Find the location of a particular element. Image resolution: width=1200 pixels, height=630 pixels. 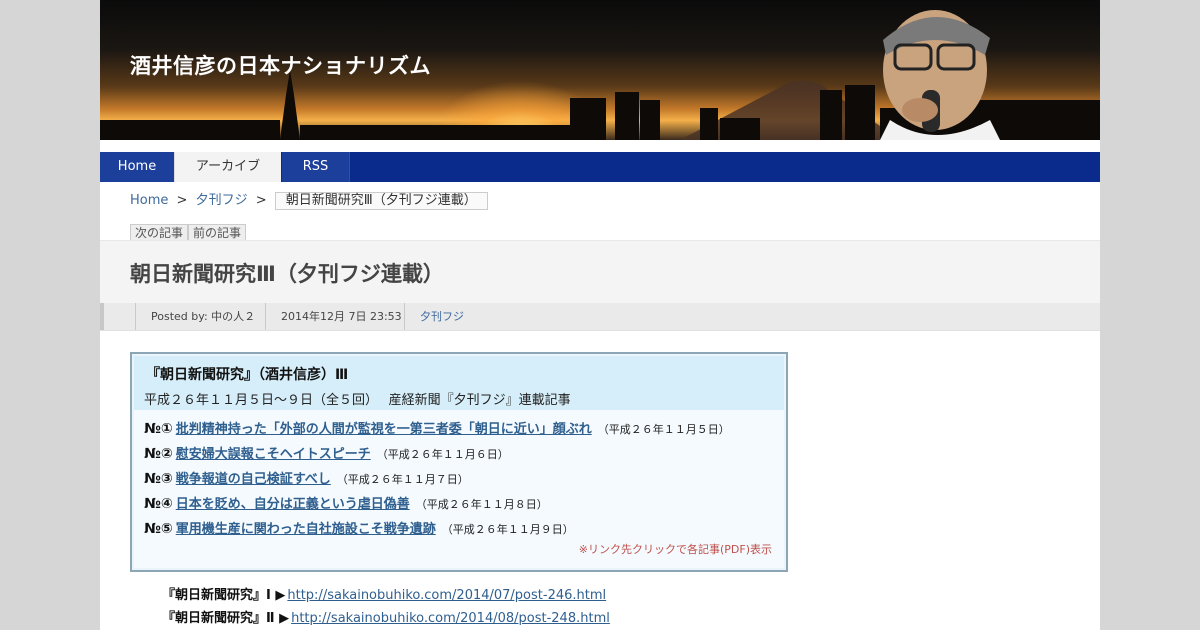

item-number: №⑤ is located at coordinates (158, 529).